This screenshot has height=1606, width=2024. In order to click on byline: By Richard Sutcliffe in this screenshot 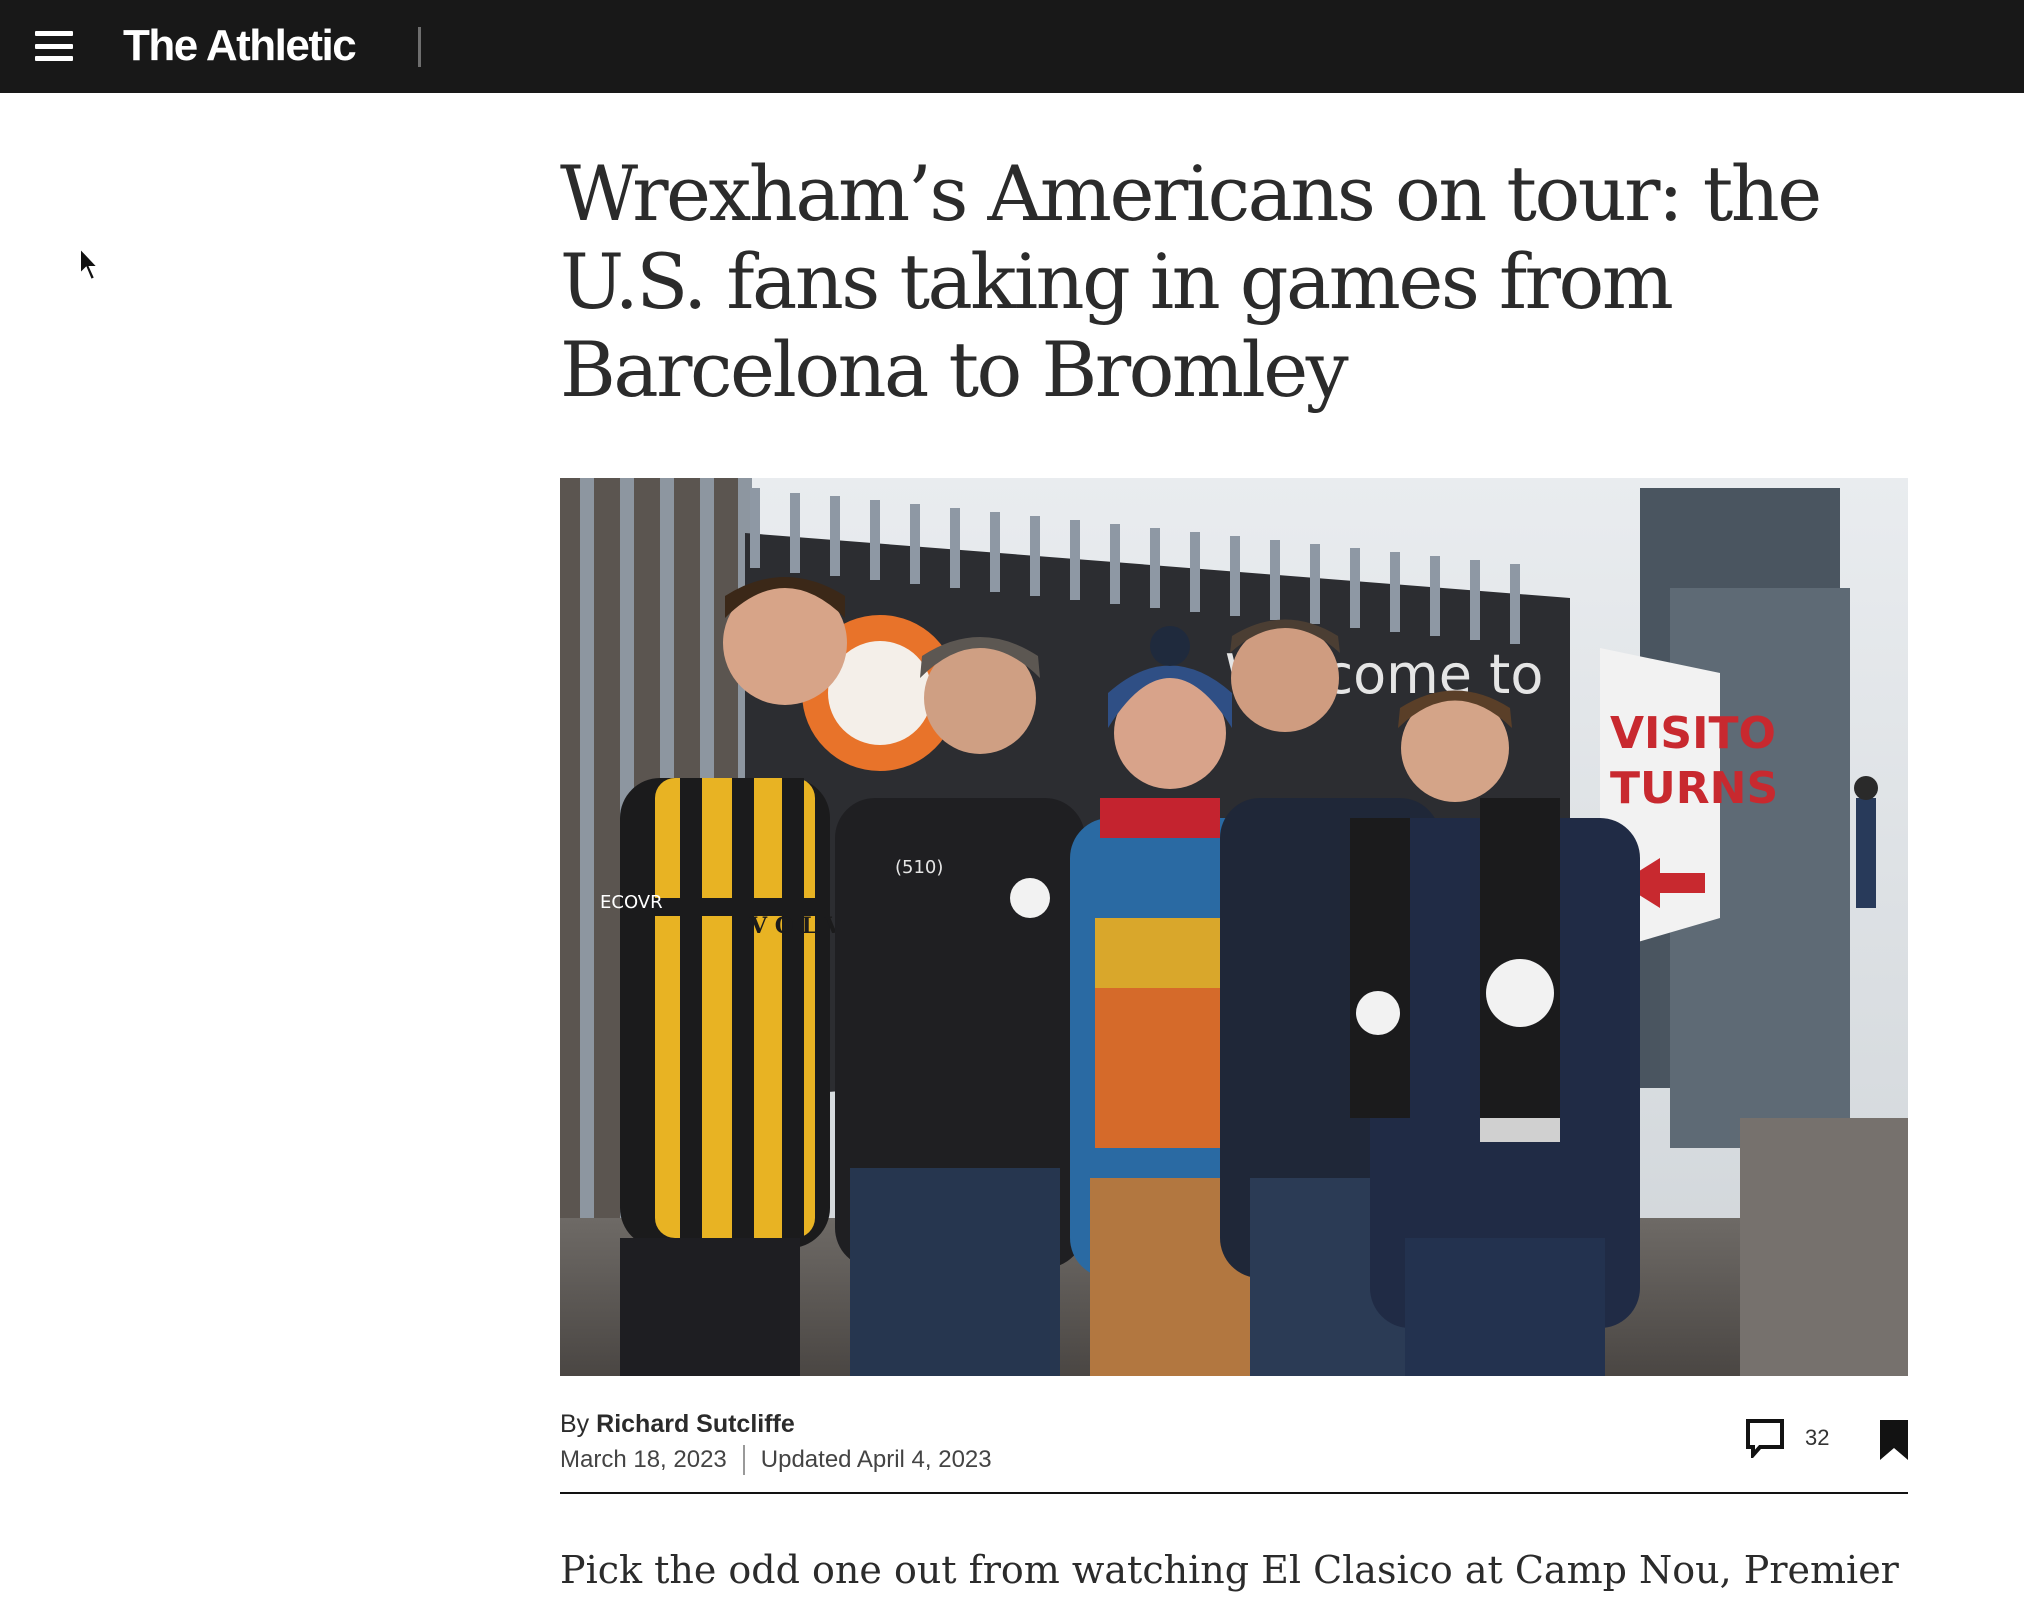, I will do `click(677, 1424)`.